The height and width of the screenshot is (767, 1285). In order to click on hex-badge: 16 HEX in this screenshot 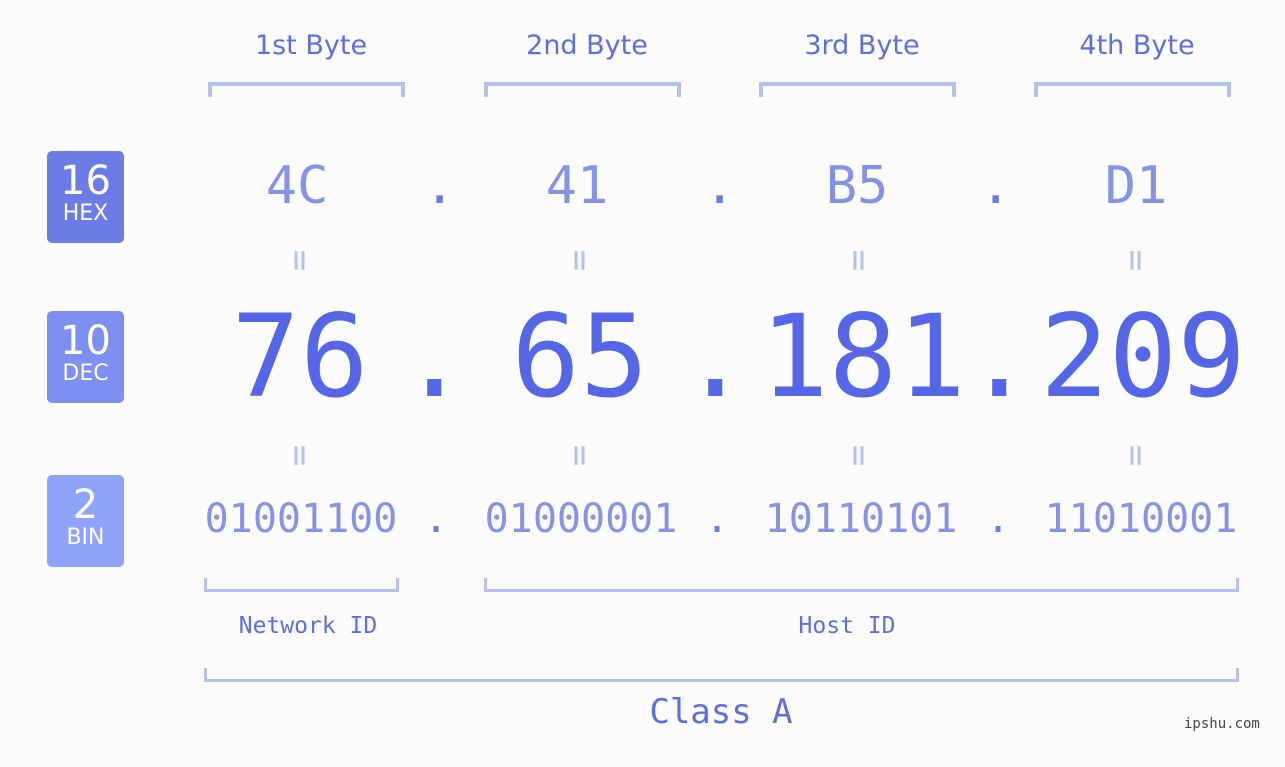, I will do `click(85, 197)`.